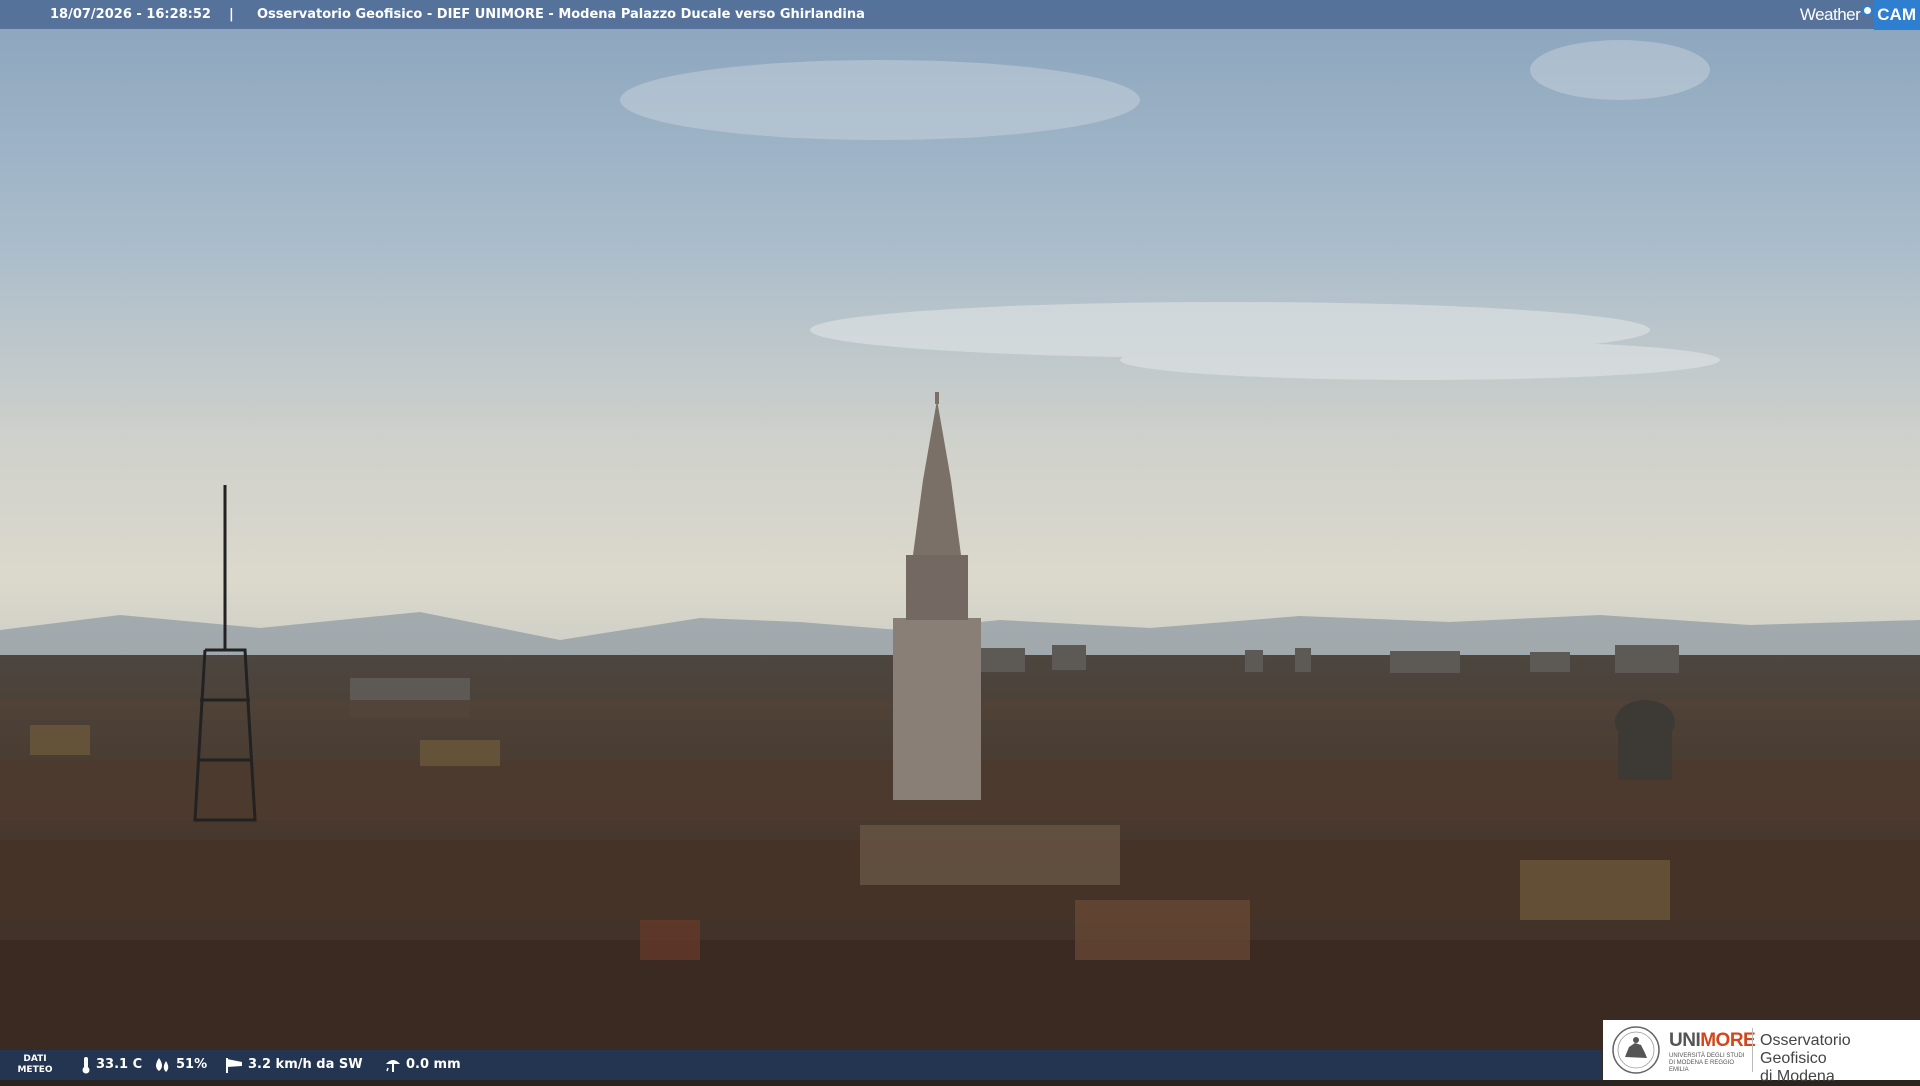 The image size is (1920, 1086). Describe the element at coordinates (1830, 14) in the screenshot. I see `weathercam-logo-weather: Weather` at that location.